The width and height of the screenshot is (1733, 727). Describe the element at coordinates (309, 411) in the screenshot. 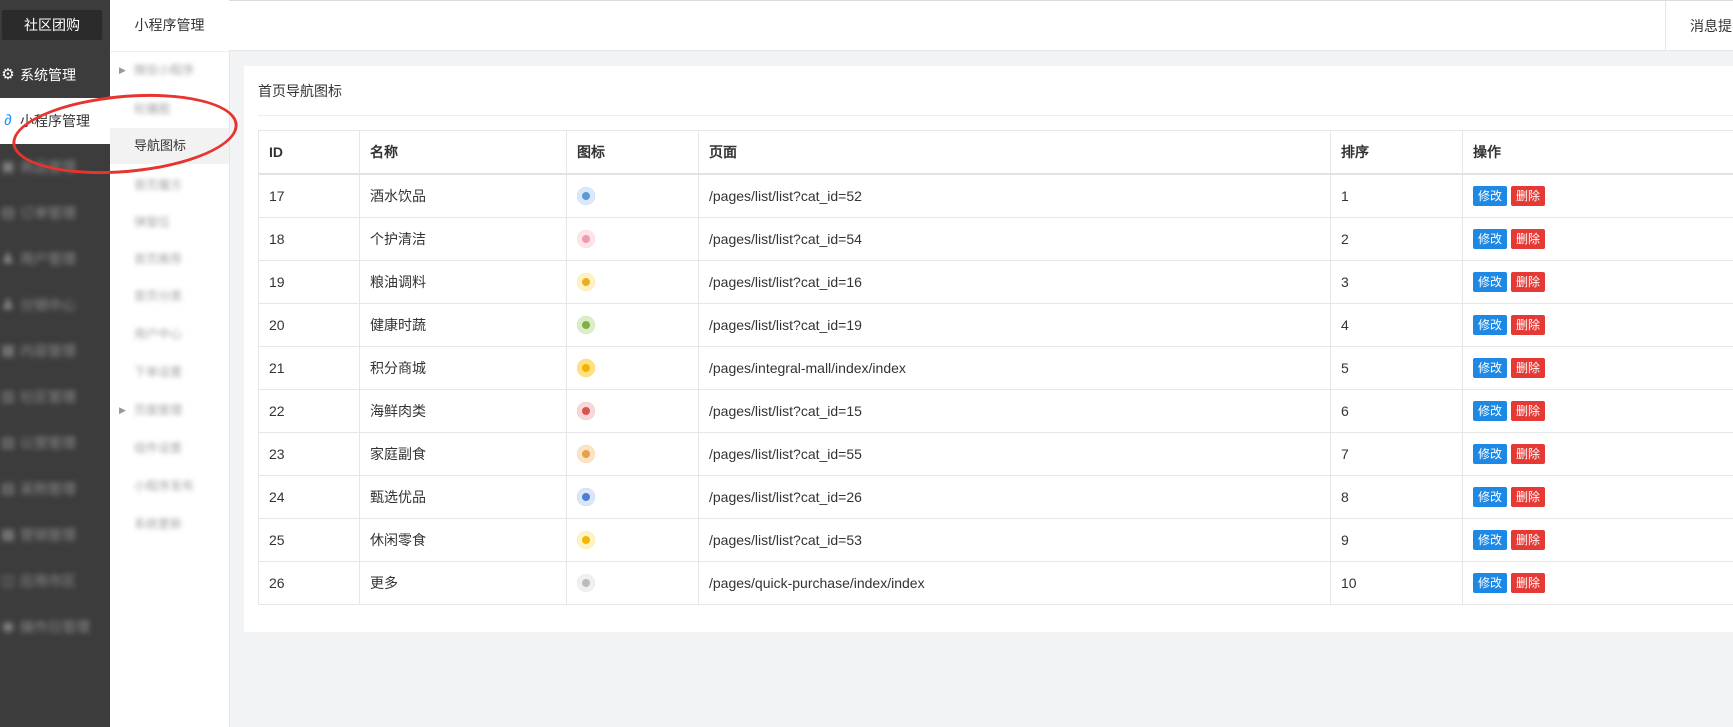

I see `cell-id: 22` at that location.